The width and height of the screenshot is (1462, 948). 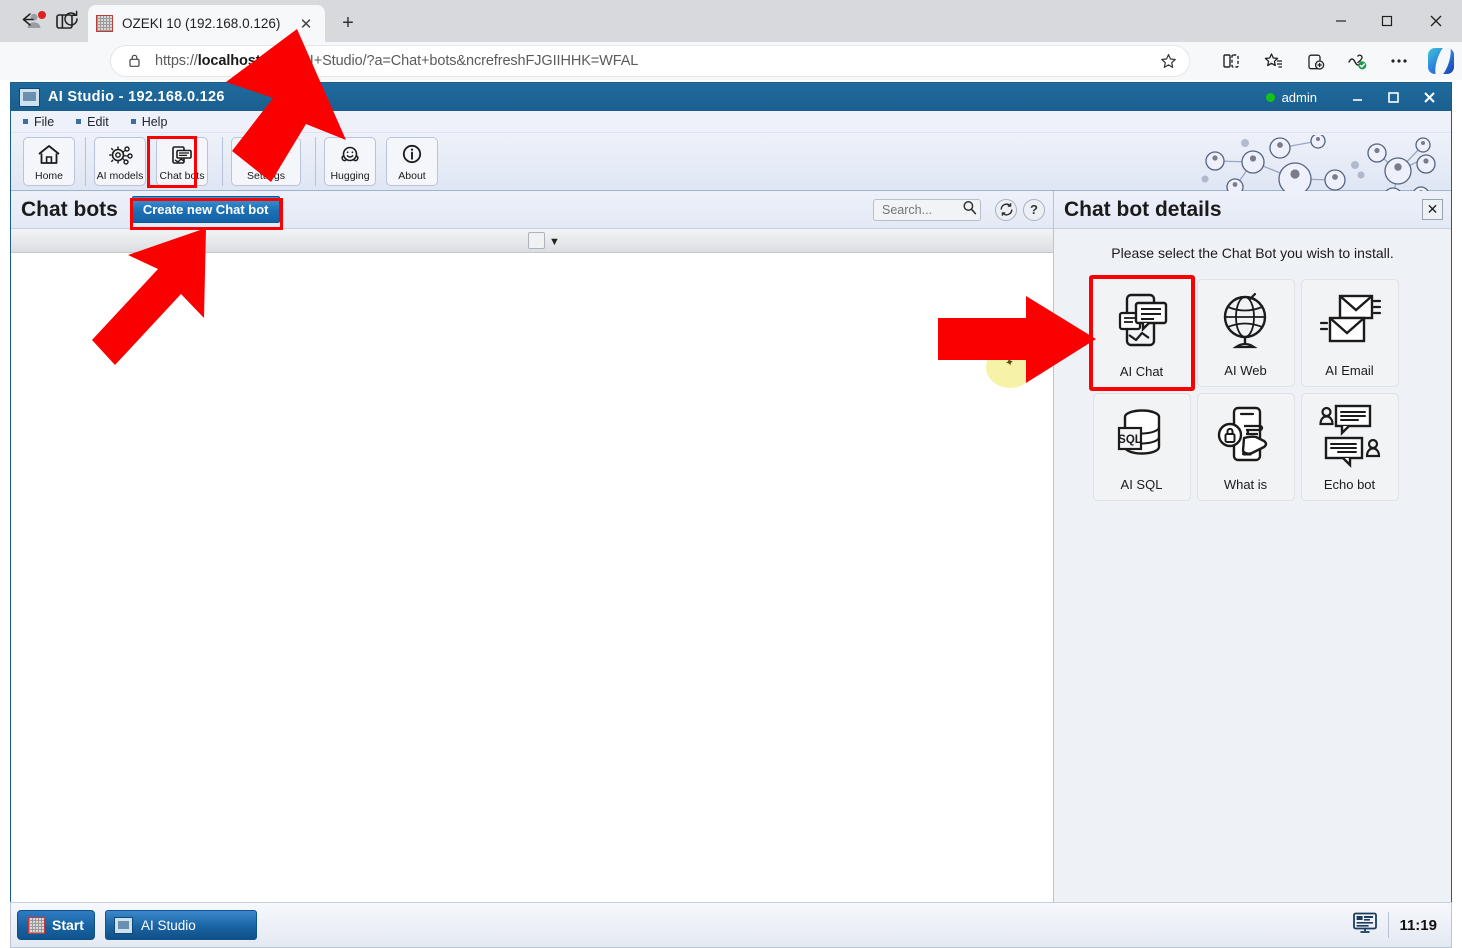 I want to click on close-details-button: ✕, so click(x=1432, y=209).